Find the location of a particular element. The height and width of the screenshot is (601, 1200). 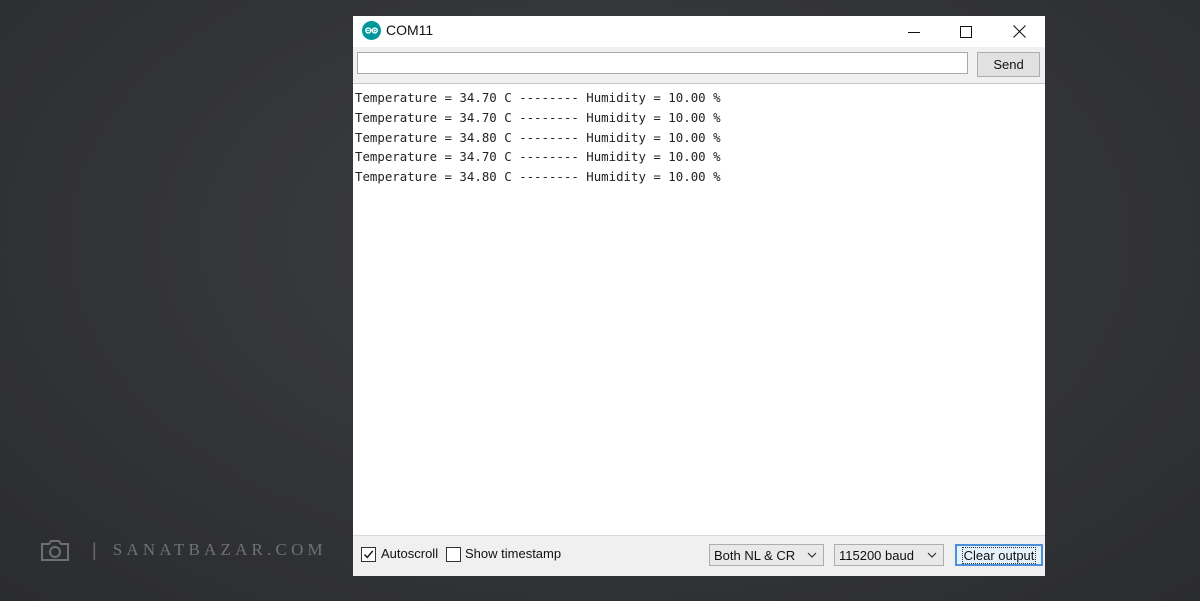

show-timestamp-label: Show timestamp is located at coordinates (513, 553).